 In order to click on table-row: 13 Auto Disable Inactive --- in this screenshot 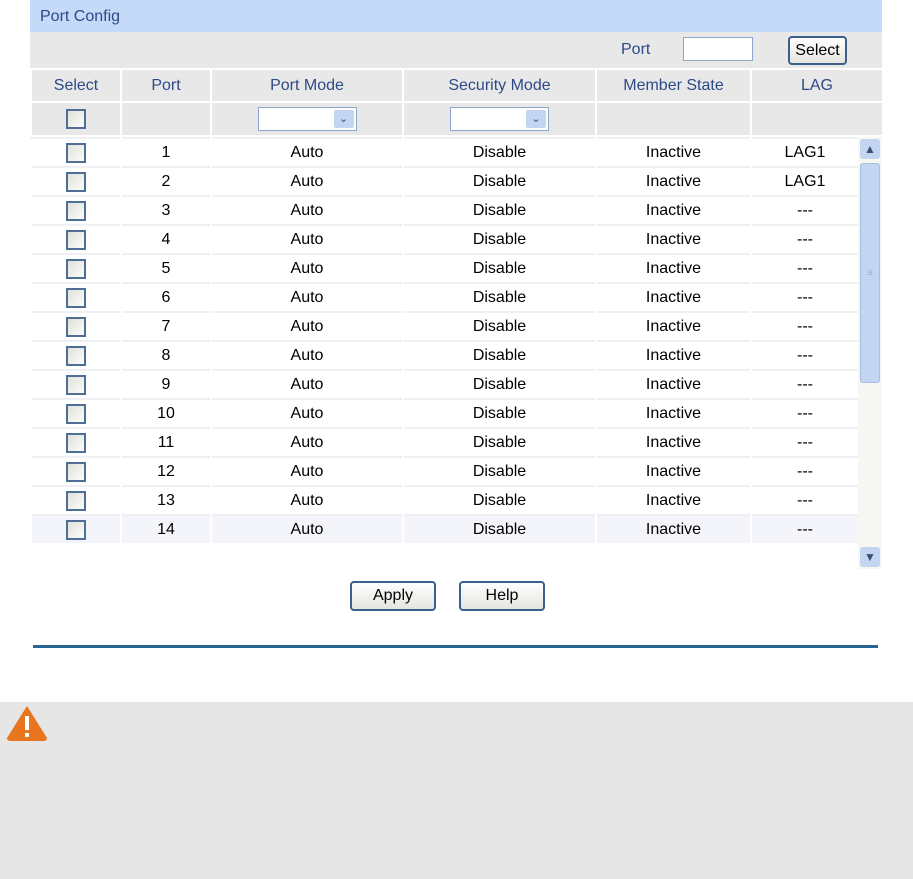, I will do `click(445, 500)`.